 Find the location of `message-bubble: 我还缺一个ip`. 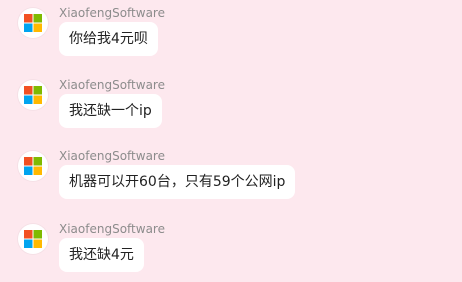

message-bubble: 我还缺一个ip is located at coordinates (110, 111).